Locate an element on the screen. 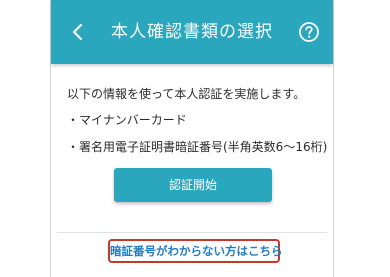  start-authentication-button: 認証開始 is located at coordinates (193, 185).